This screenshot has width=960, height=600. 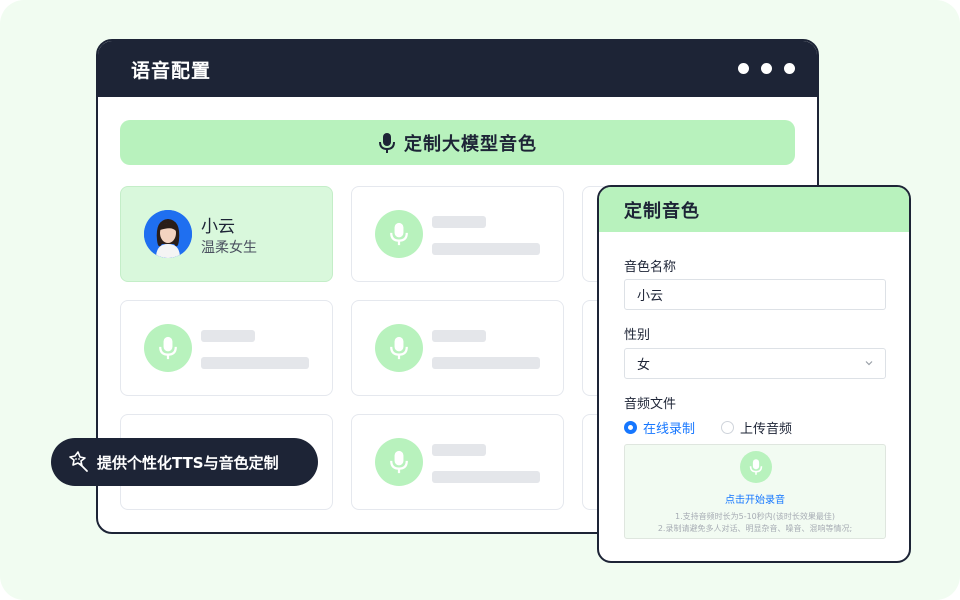 I want to click on radio-upload-label: 上传音频, so click(x=766, y=429).